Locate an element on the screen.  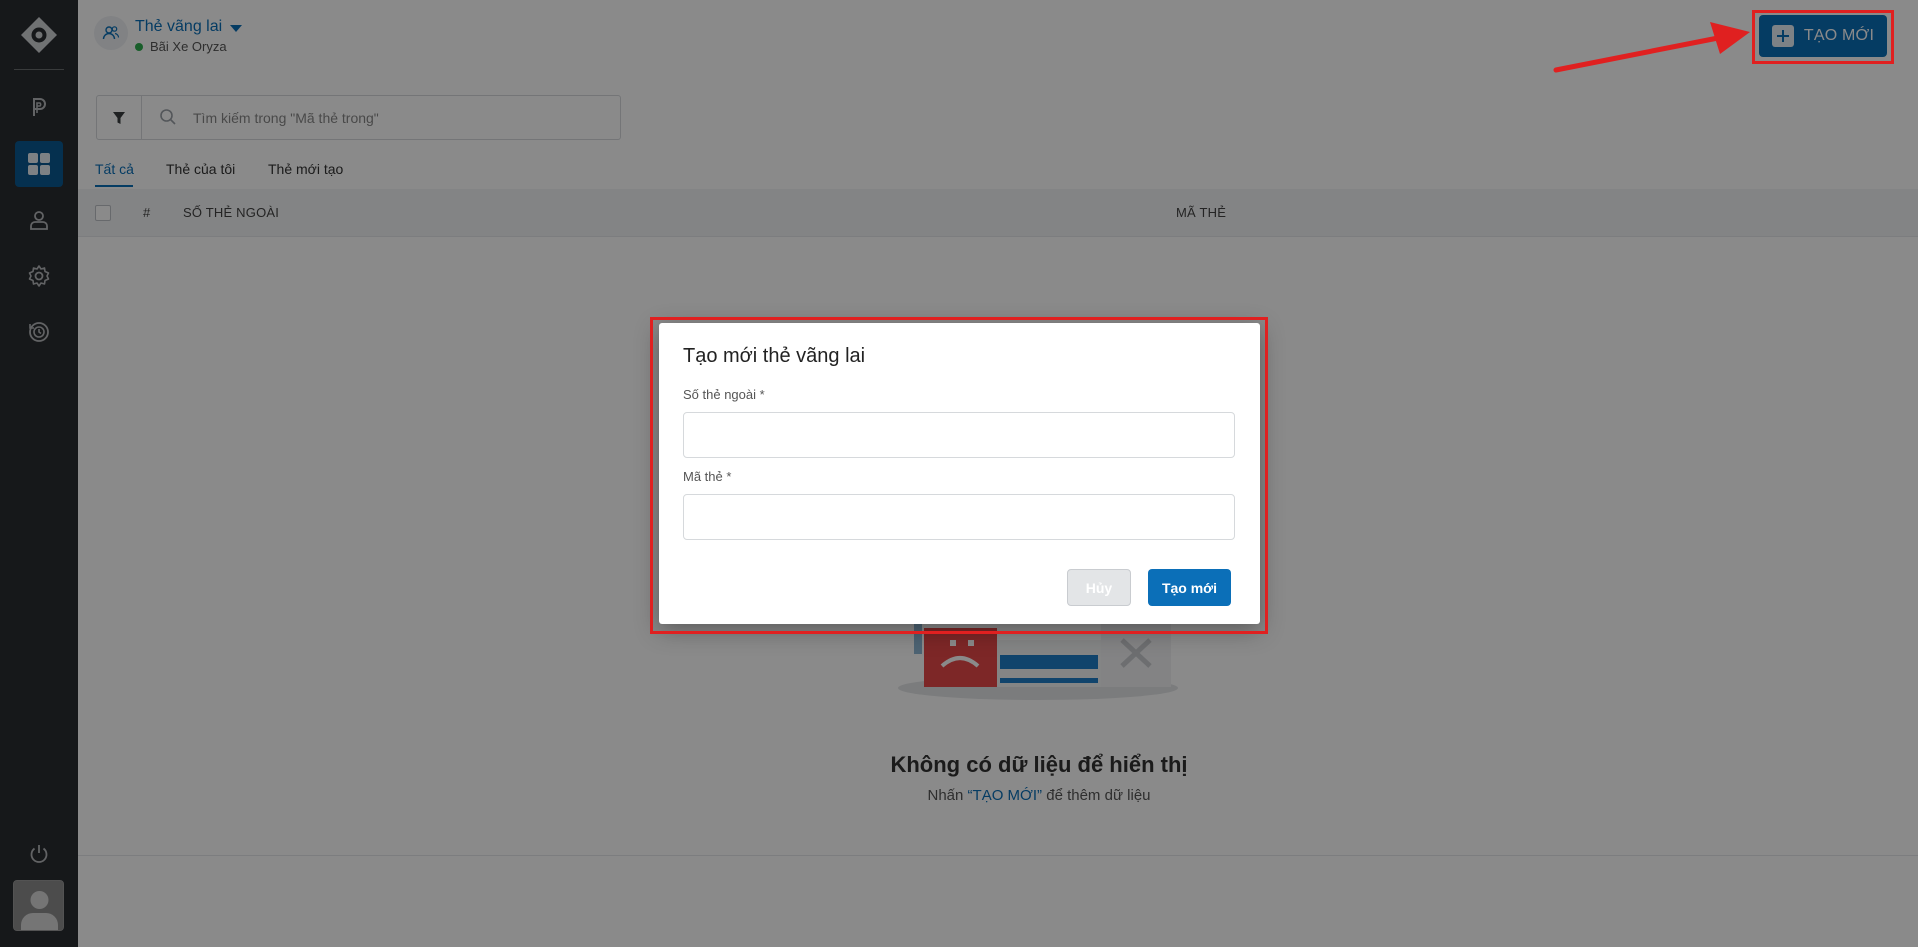
cancel-button: Hủy is located at coordinates (1099, 587).